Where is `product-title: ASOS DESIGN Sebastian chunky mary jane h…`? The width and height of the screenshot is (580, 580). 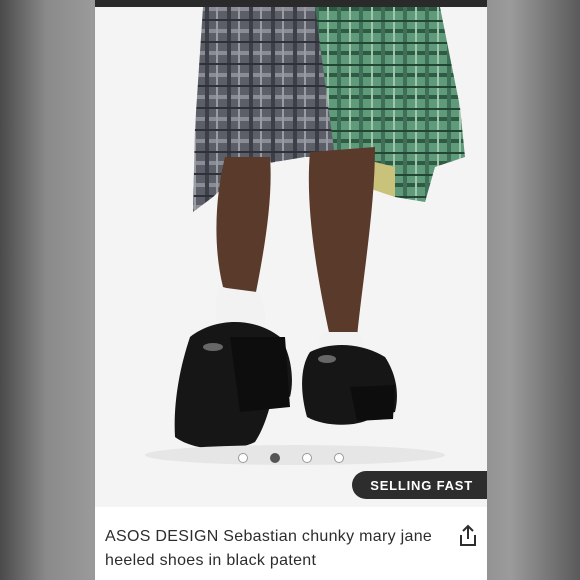 product-title: ASOS DESIGN Sebastian chunky mary jane h… is located at coordinates (275, 549).